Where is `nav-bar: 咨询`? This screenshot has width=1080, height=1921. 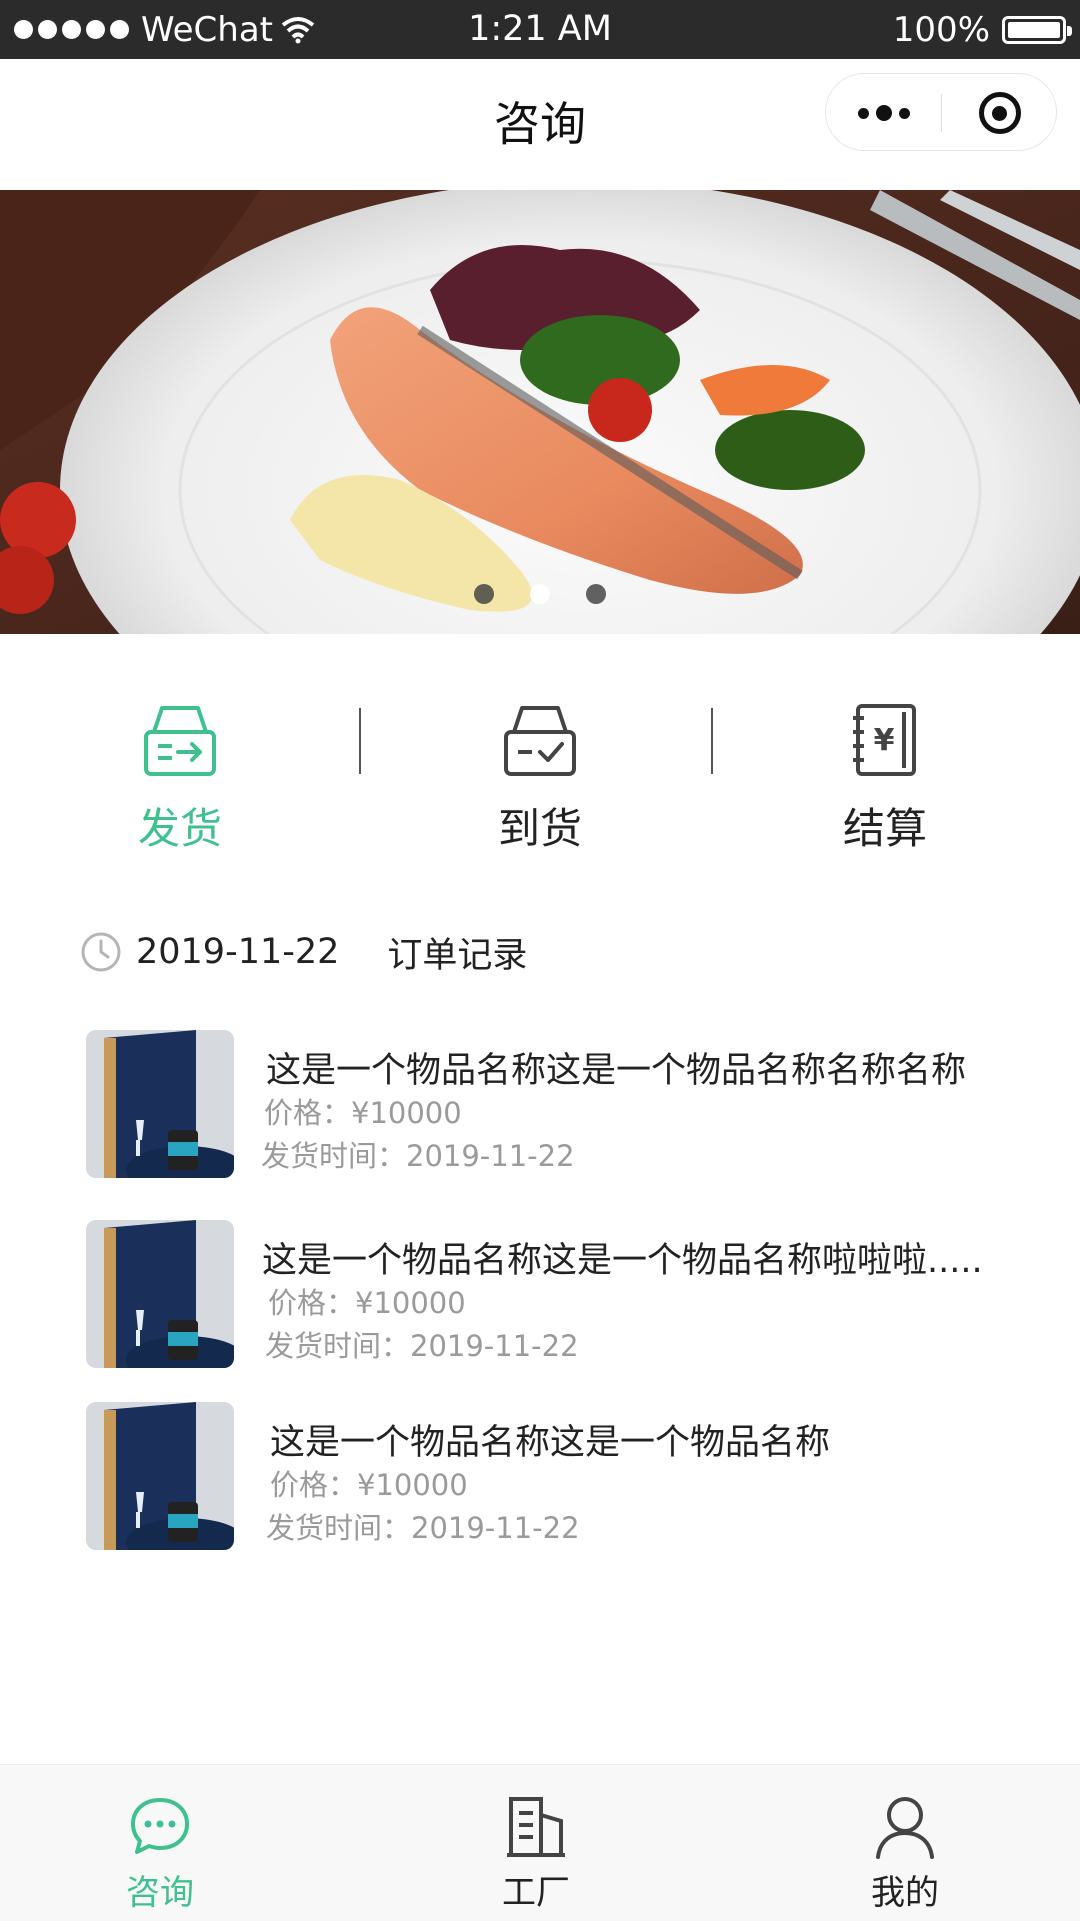 nav-bar: 咨询 is located at coordinates (540, 124).